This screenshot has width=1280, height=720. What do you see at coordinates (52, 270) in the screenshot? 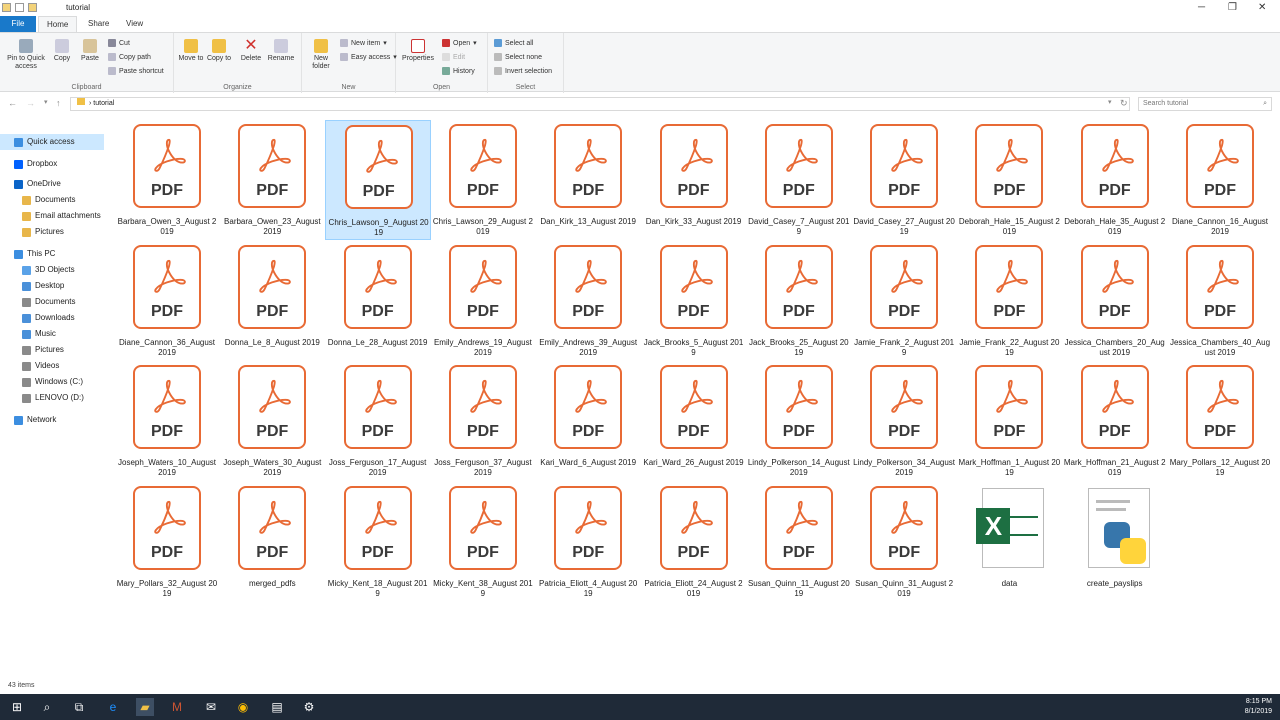
I see `sidebar-item: 3D Objects` at bounding box center [52, 270].